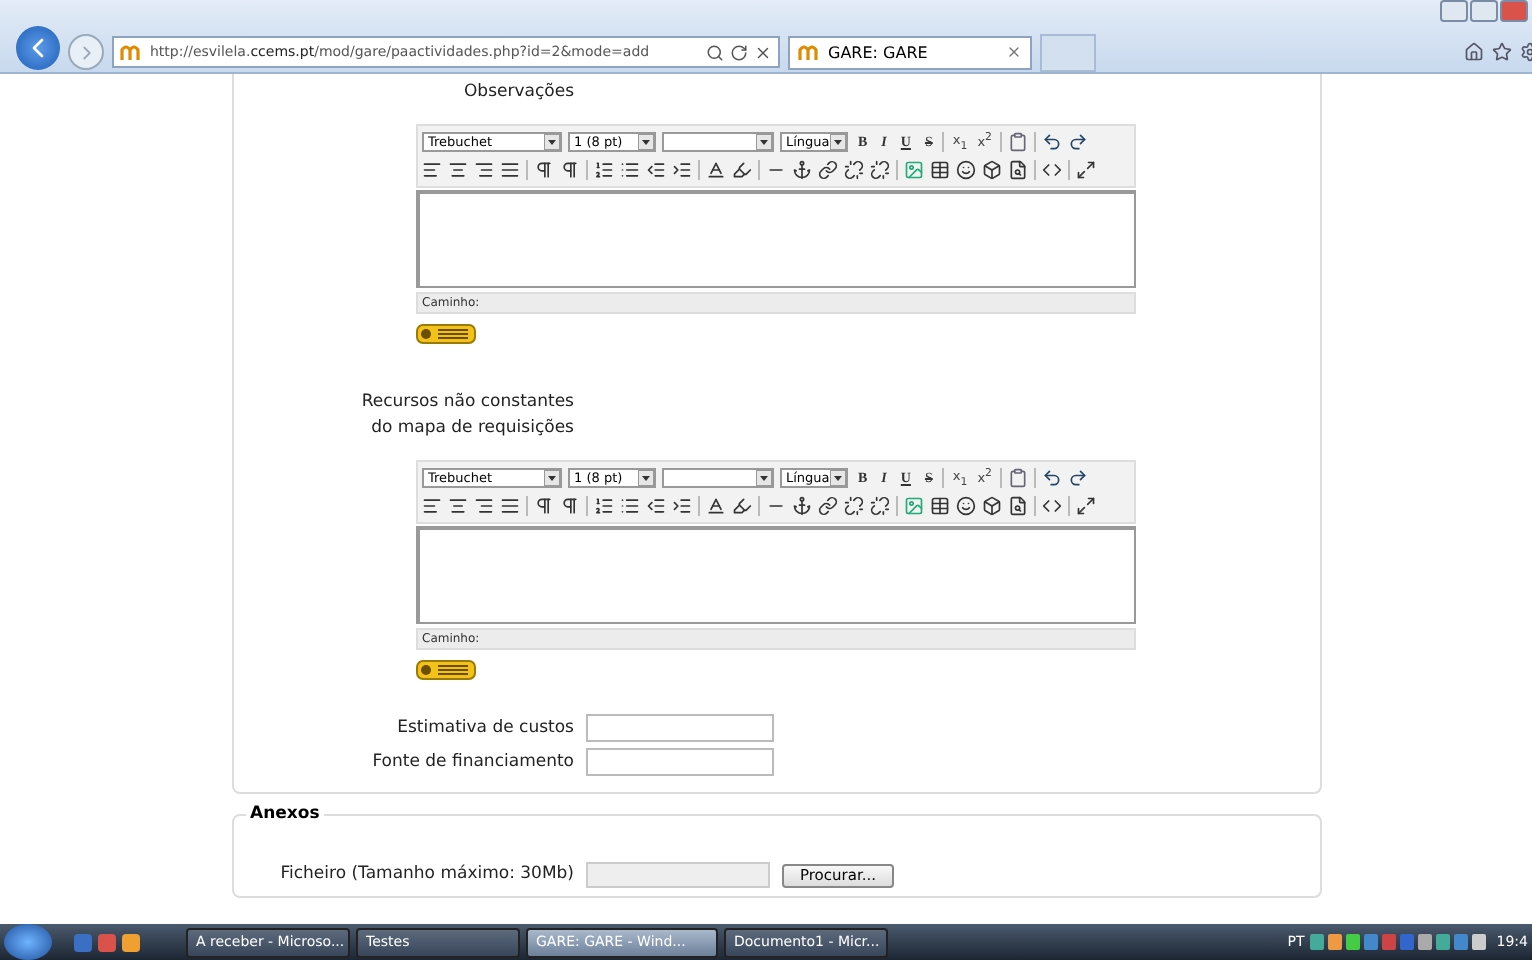 The height and width of the screenshot is (960, 1532). I want to click on stop-icon, so click(763, 52).